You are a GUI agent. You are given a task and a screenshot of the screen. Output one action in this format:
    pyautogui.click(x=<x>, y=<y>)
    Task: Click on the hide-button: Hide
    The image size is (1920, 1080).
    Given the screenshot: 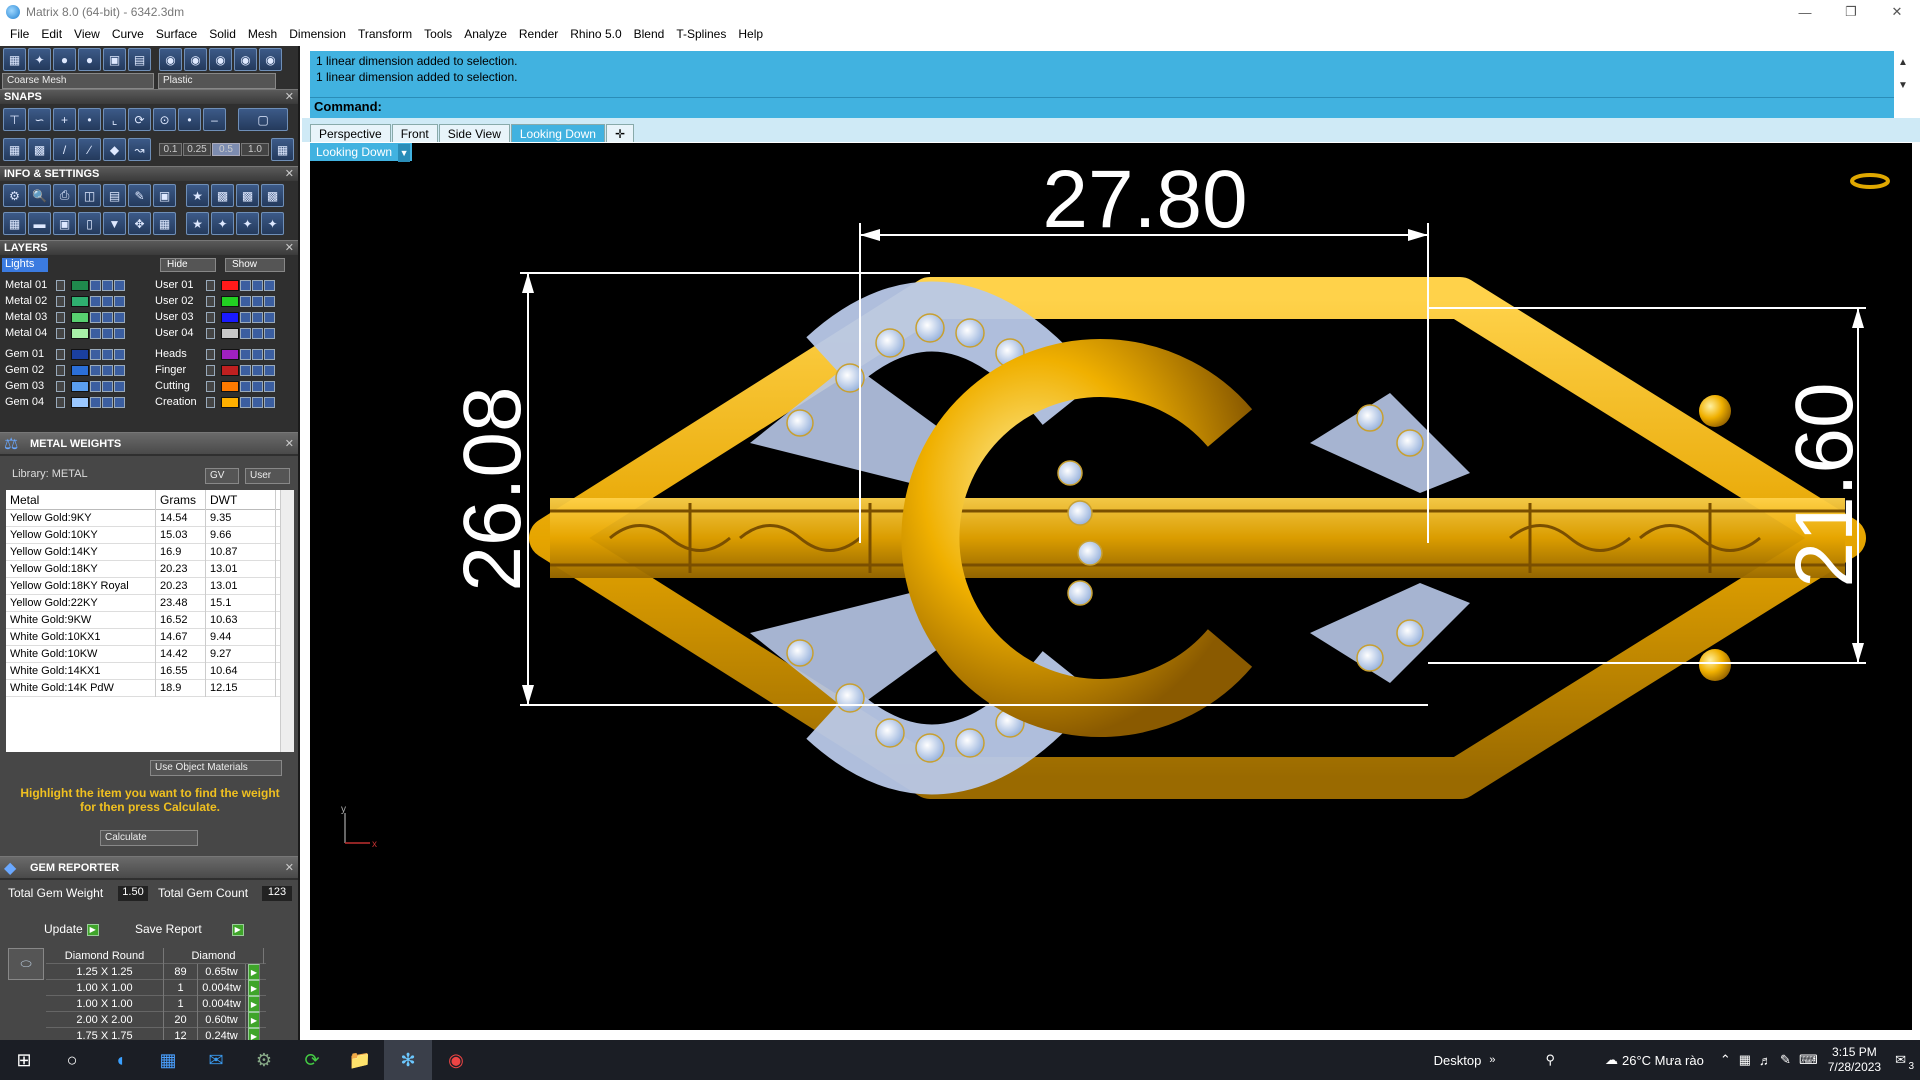 What is the action you would take?
    pyautogui.click(x=188, y=265)
    